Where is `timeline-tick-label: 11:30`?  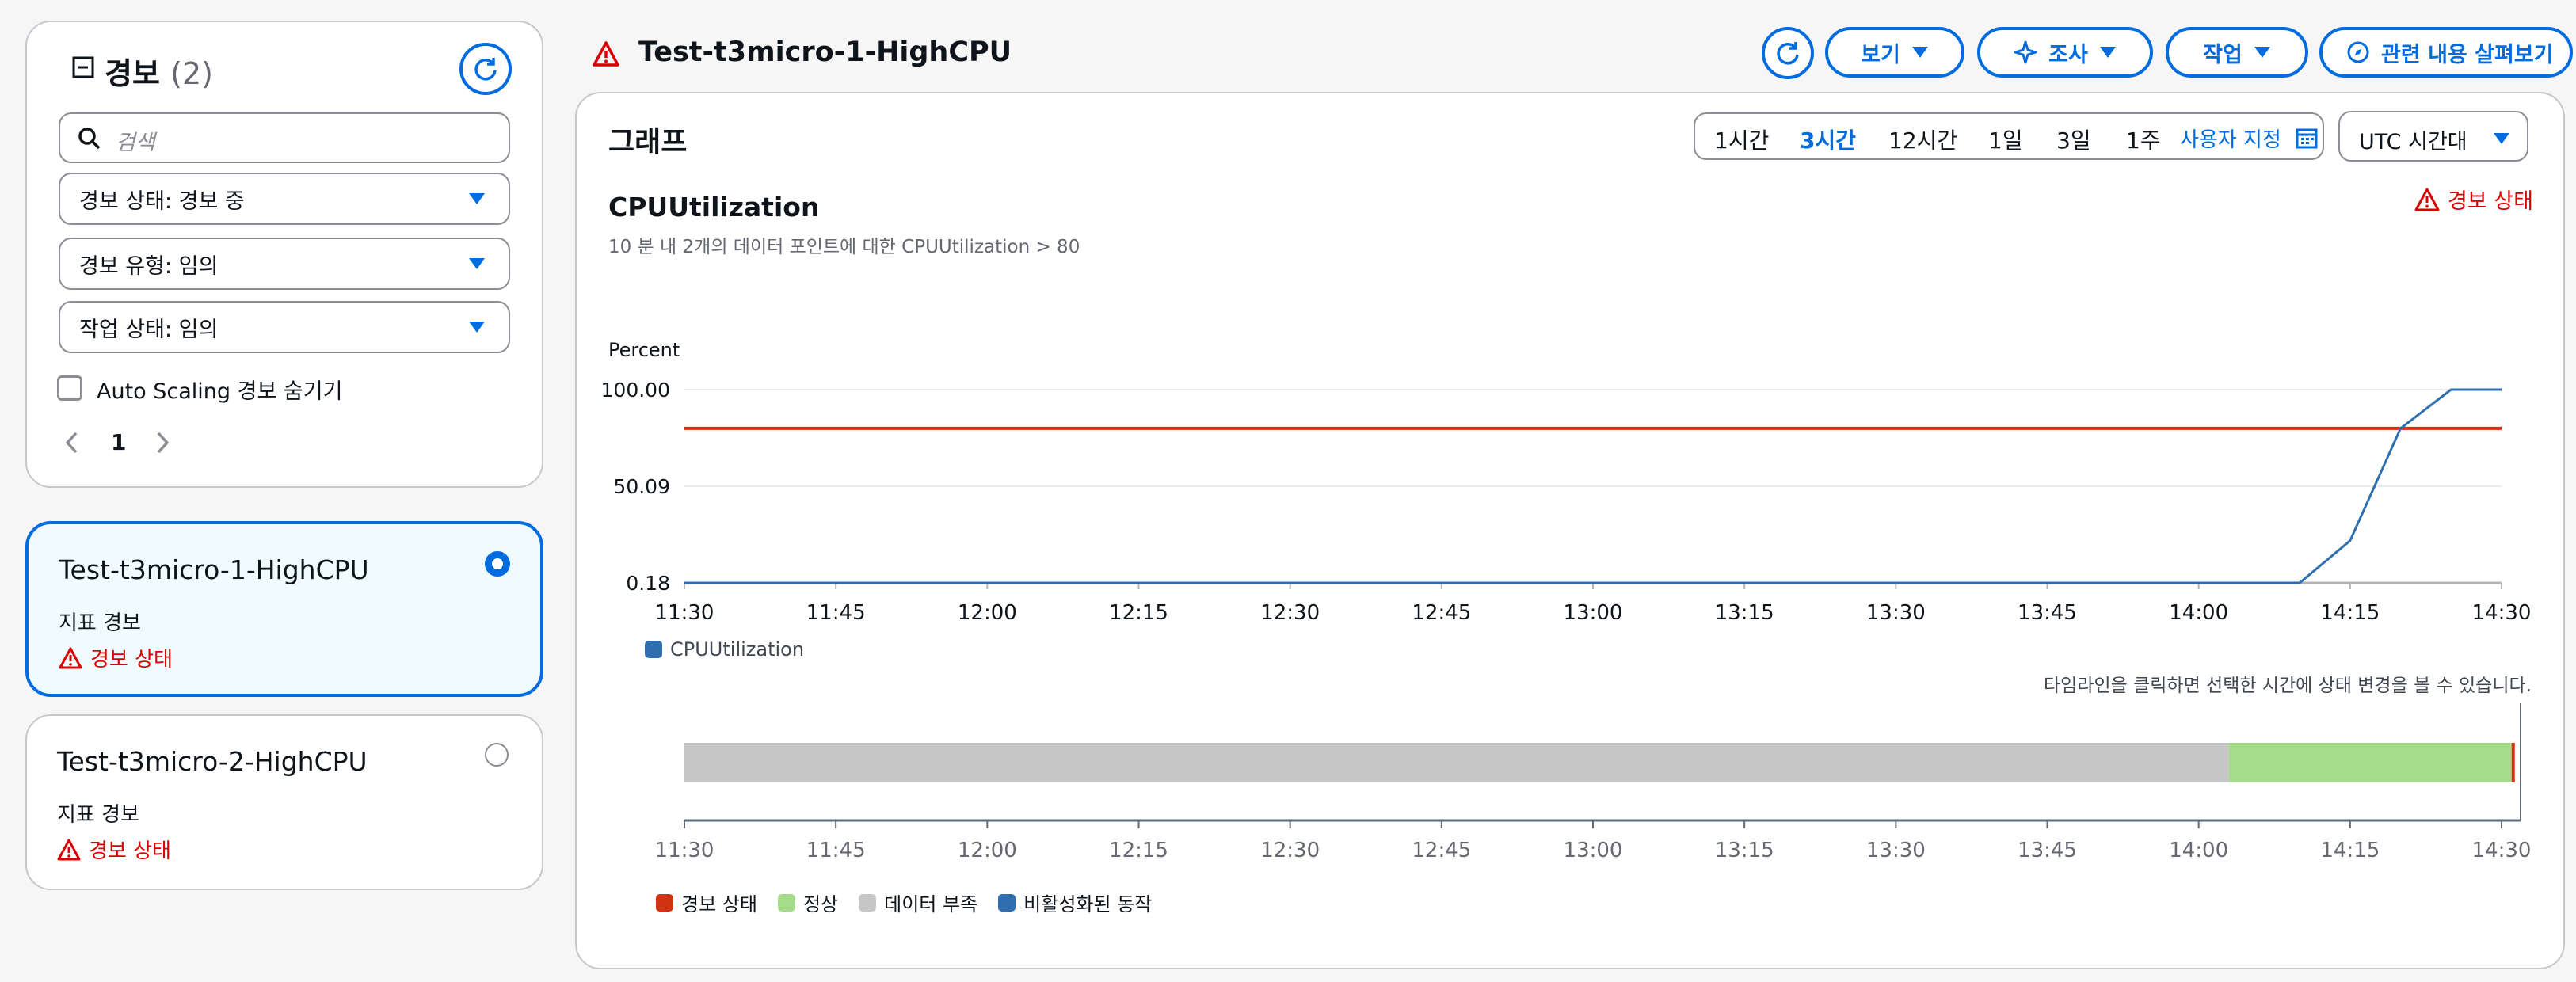 timeline-tick-label: 11:30 is located at coordinates (684, 850).